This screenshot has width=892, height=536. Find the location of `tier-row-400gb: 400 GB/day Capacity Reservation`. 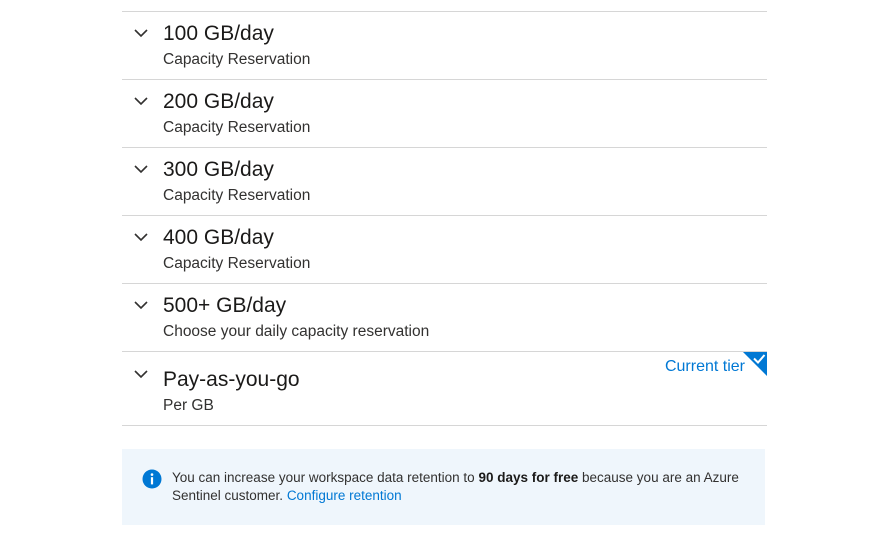

tier-row-400gb: 400 GB/day Capacity Reservation is located at coordinates (444, 250).